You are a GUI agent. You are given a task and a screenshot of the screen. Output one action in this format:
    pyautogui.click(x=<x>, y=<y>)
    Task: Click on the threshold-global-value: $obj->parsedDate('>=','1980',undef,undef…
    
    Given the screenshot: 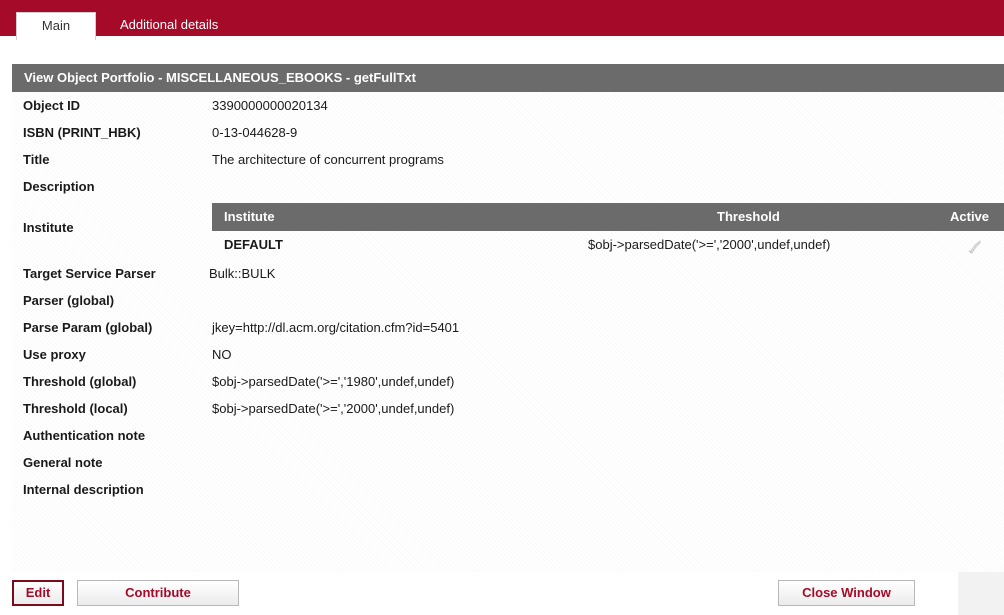 What is the action you would take?
    pyautogui.click(x=333, y=381)
    